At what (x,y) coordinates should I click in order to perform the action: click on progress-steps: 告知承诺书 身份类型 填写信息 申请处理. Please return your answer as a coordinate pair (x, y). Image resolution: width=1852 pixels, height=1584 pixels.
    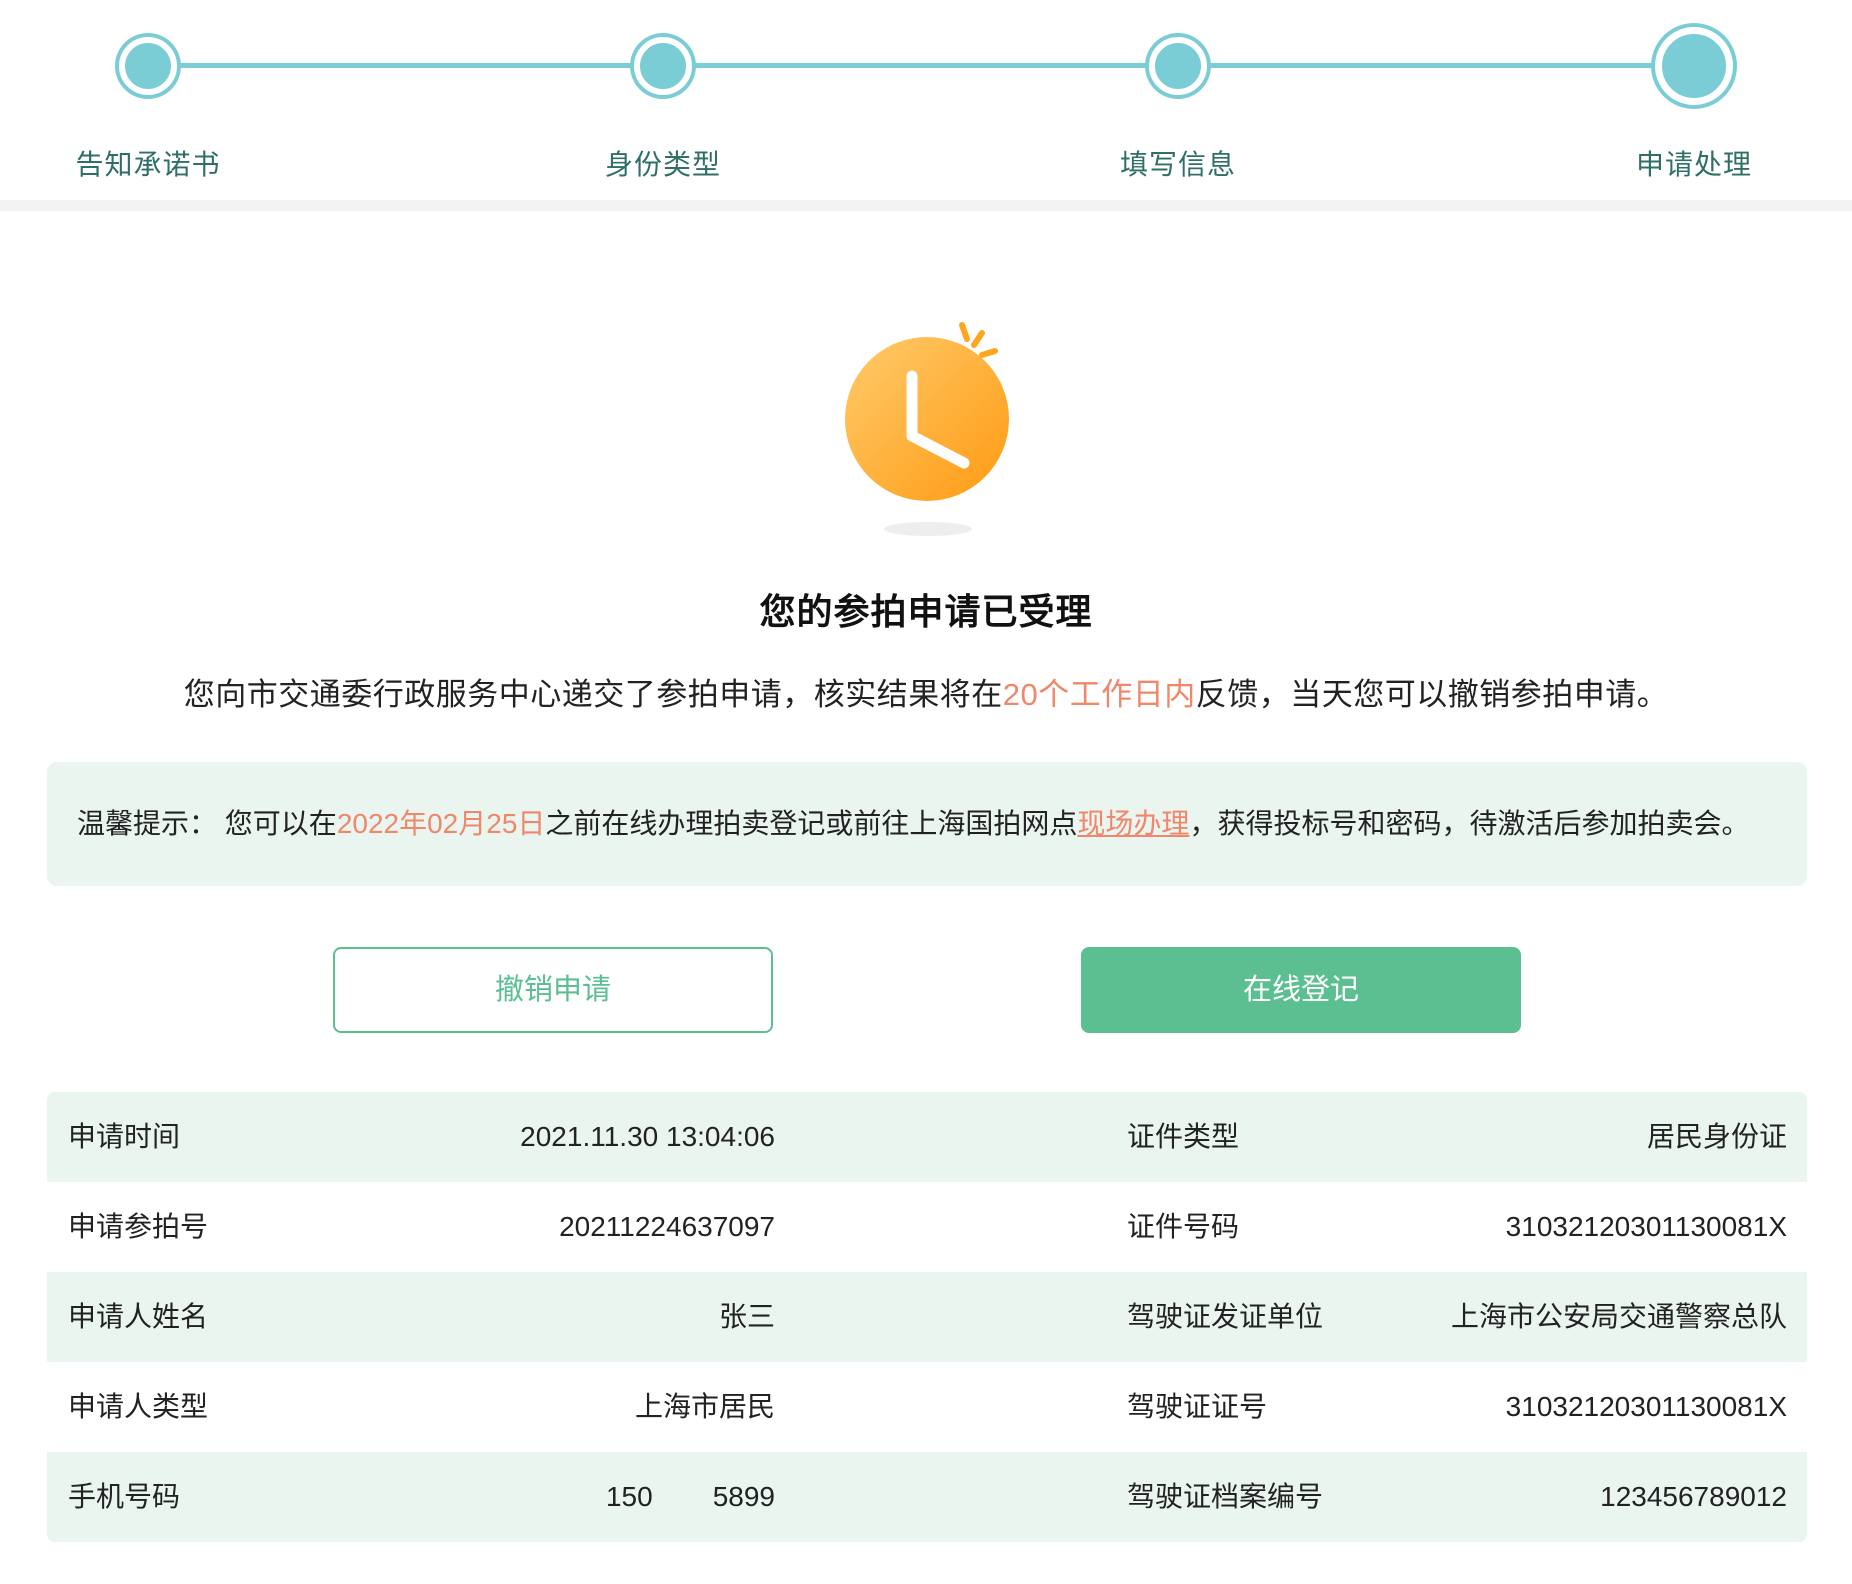
    Looking at the image, I should click on (926, 100).